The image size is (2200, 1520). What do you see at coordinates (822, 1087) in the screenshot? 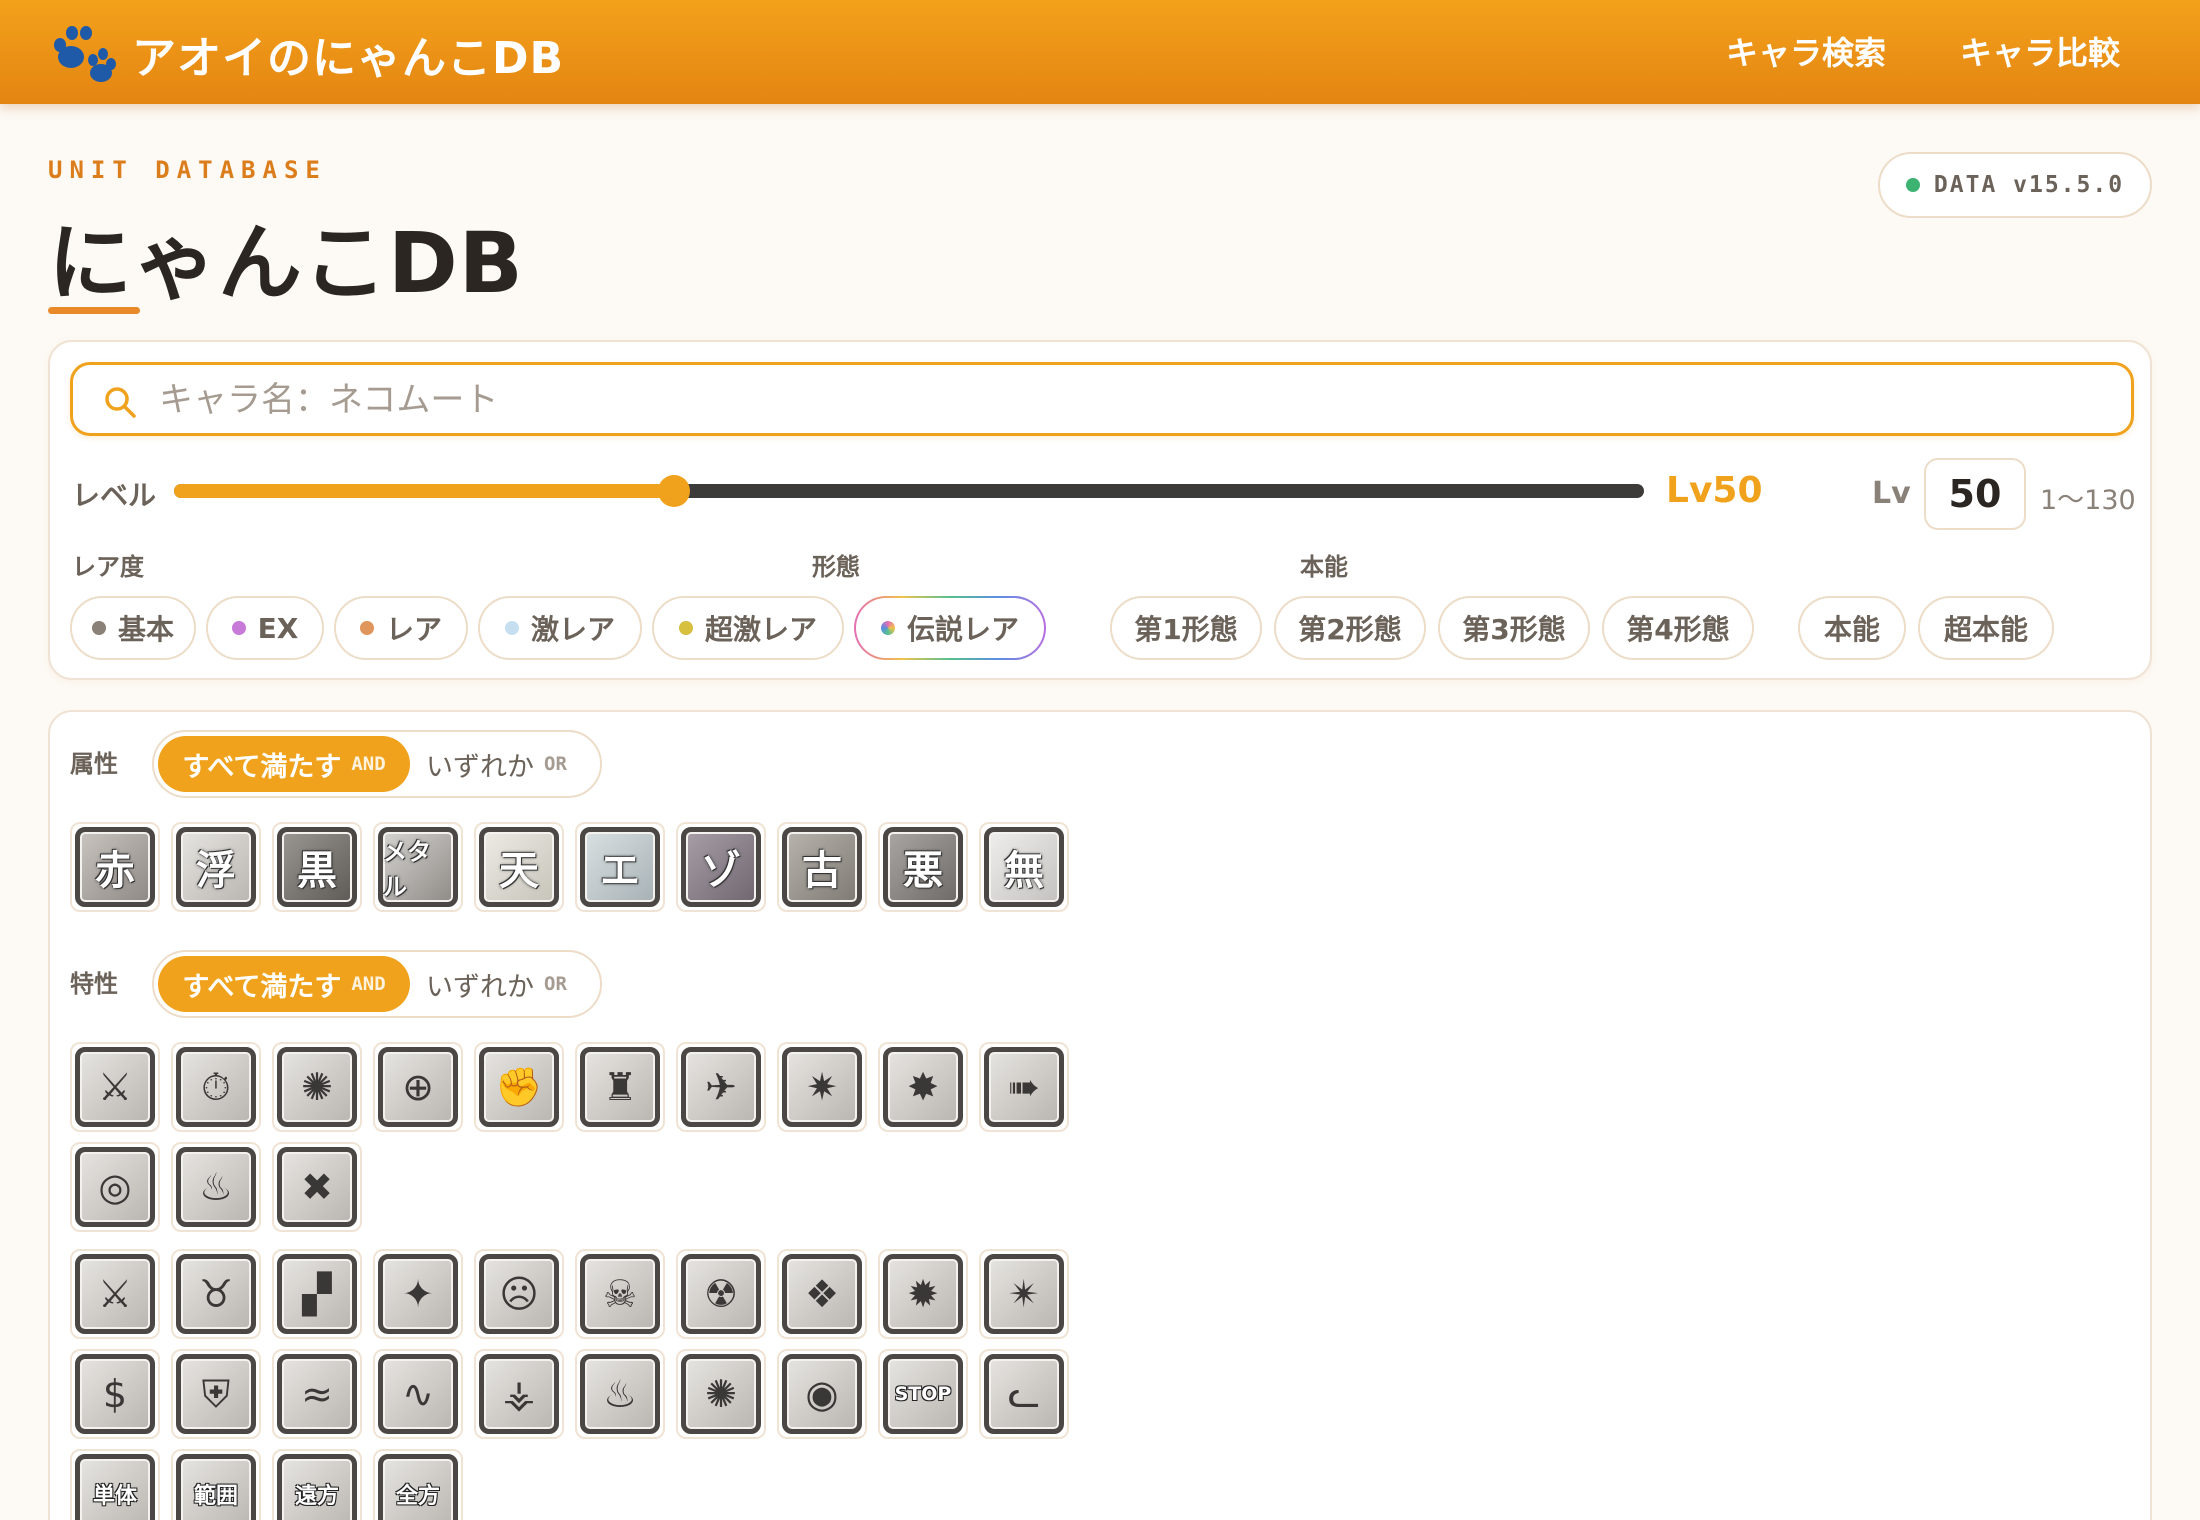
I see `ability-button: ✷` at bounding box center [822, 1087].